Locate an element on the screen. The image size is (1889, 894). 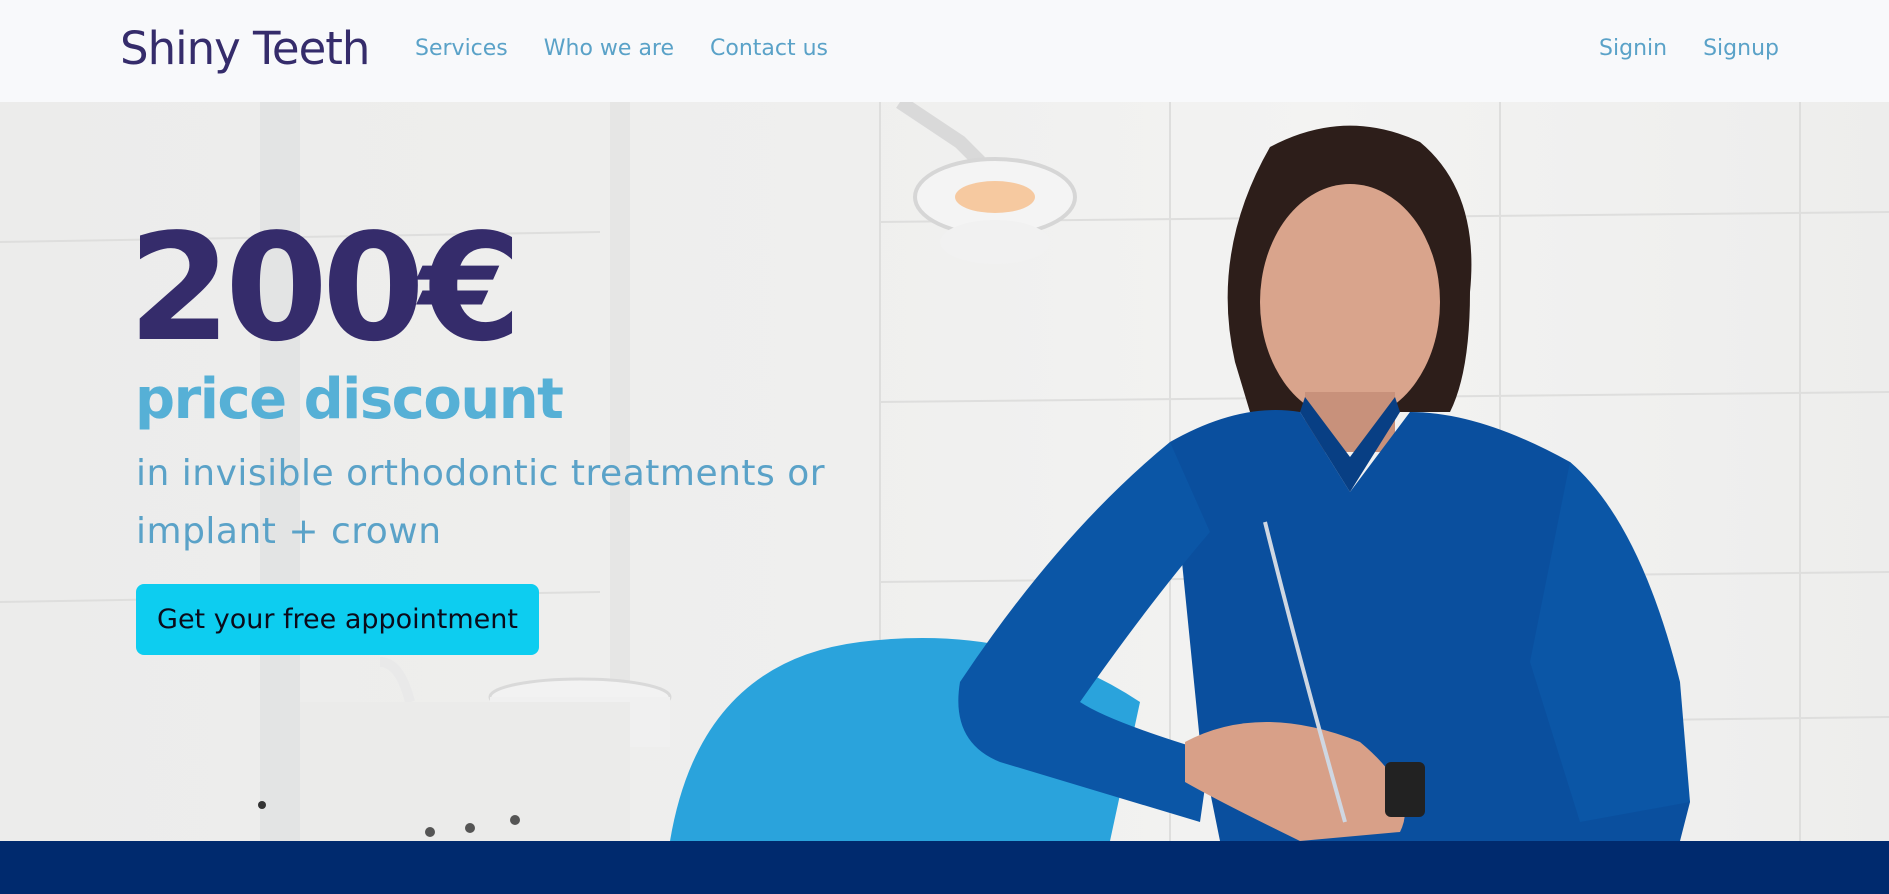
site-logo: Shiny Teeth is located at coordinates (245, 48).